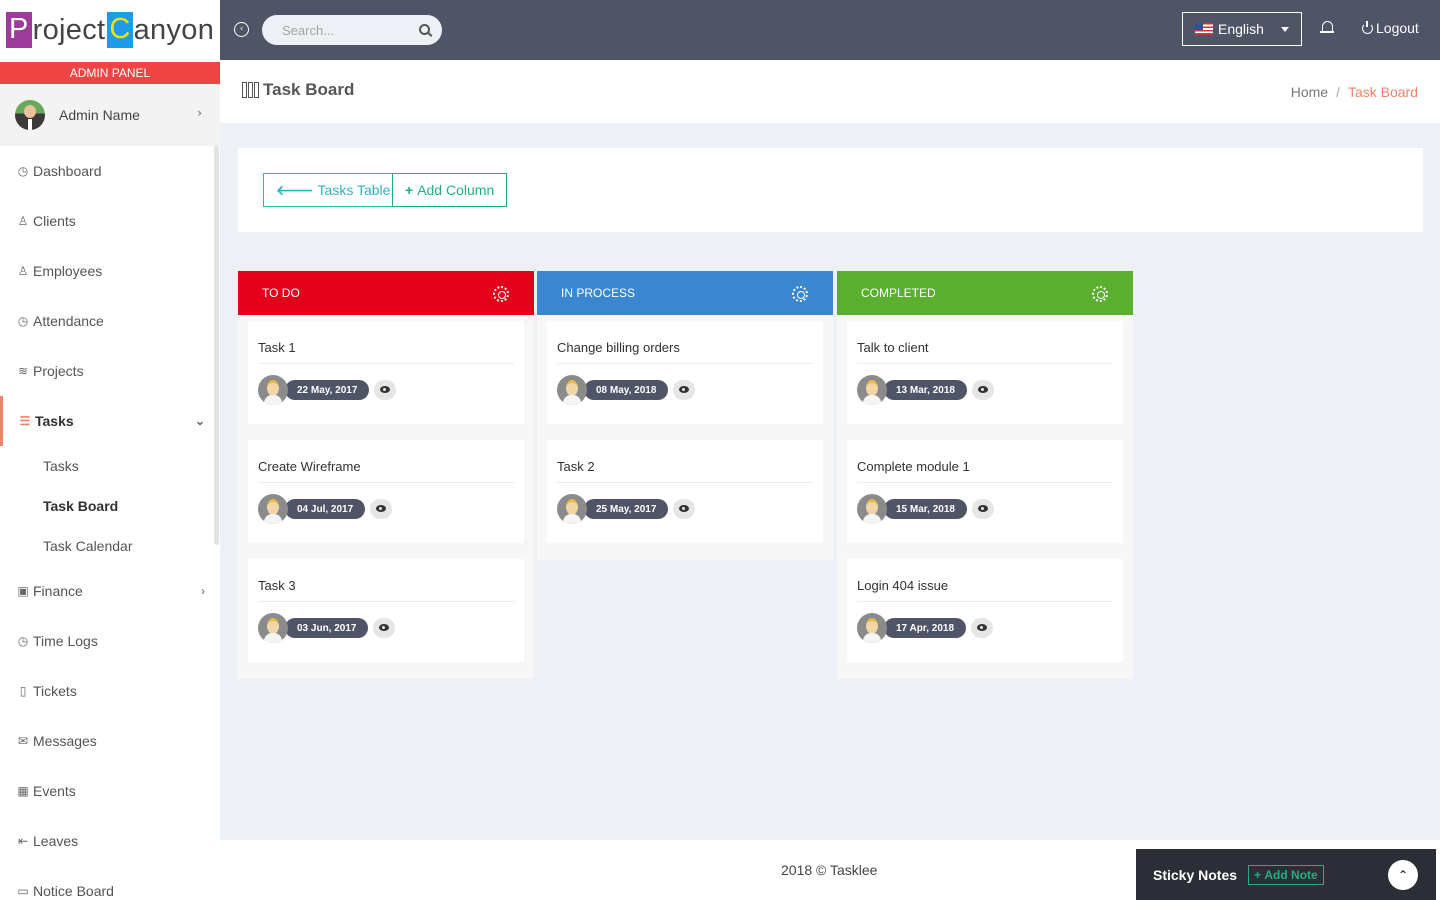  I want to click on sidebar-item-label: Attendance, so click(68, 321).